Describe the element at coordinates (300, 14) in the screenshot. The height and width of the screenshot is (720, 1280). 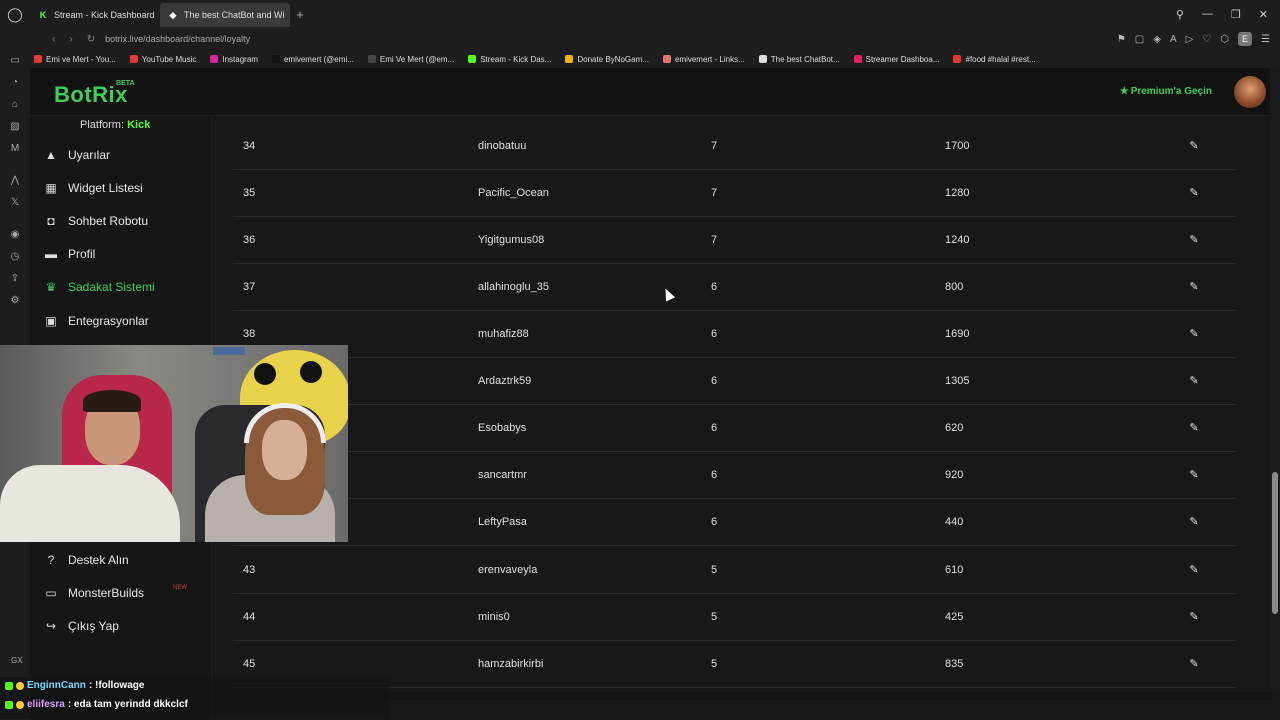
I see `new-tab-button: +` at that location.